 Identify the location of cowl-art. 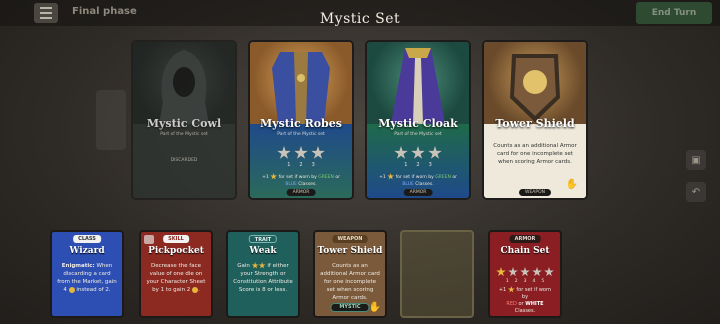
(184, 83).